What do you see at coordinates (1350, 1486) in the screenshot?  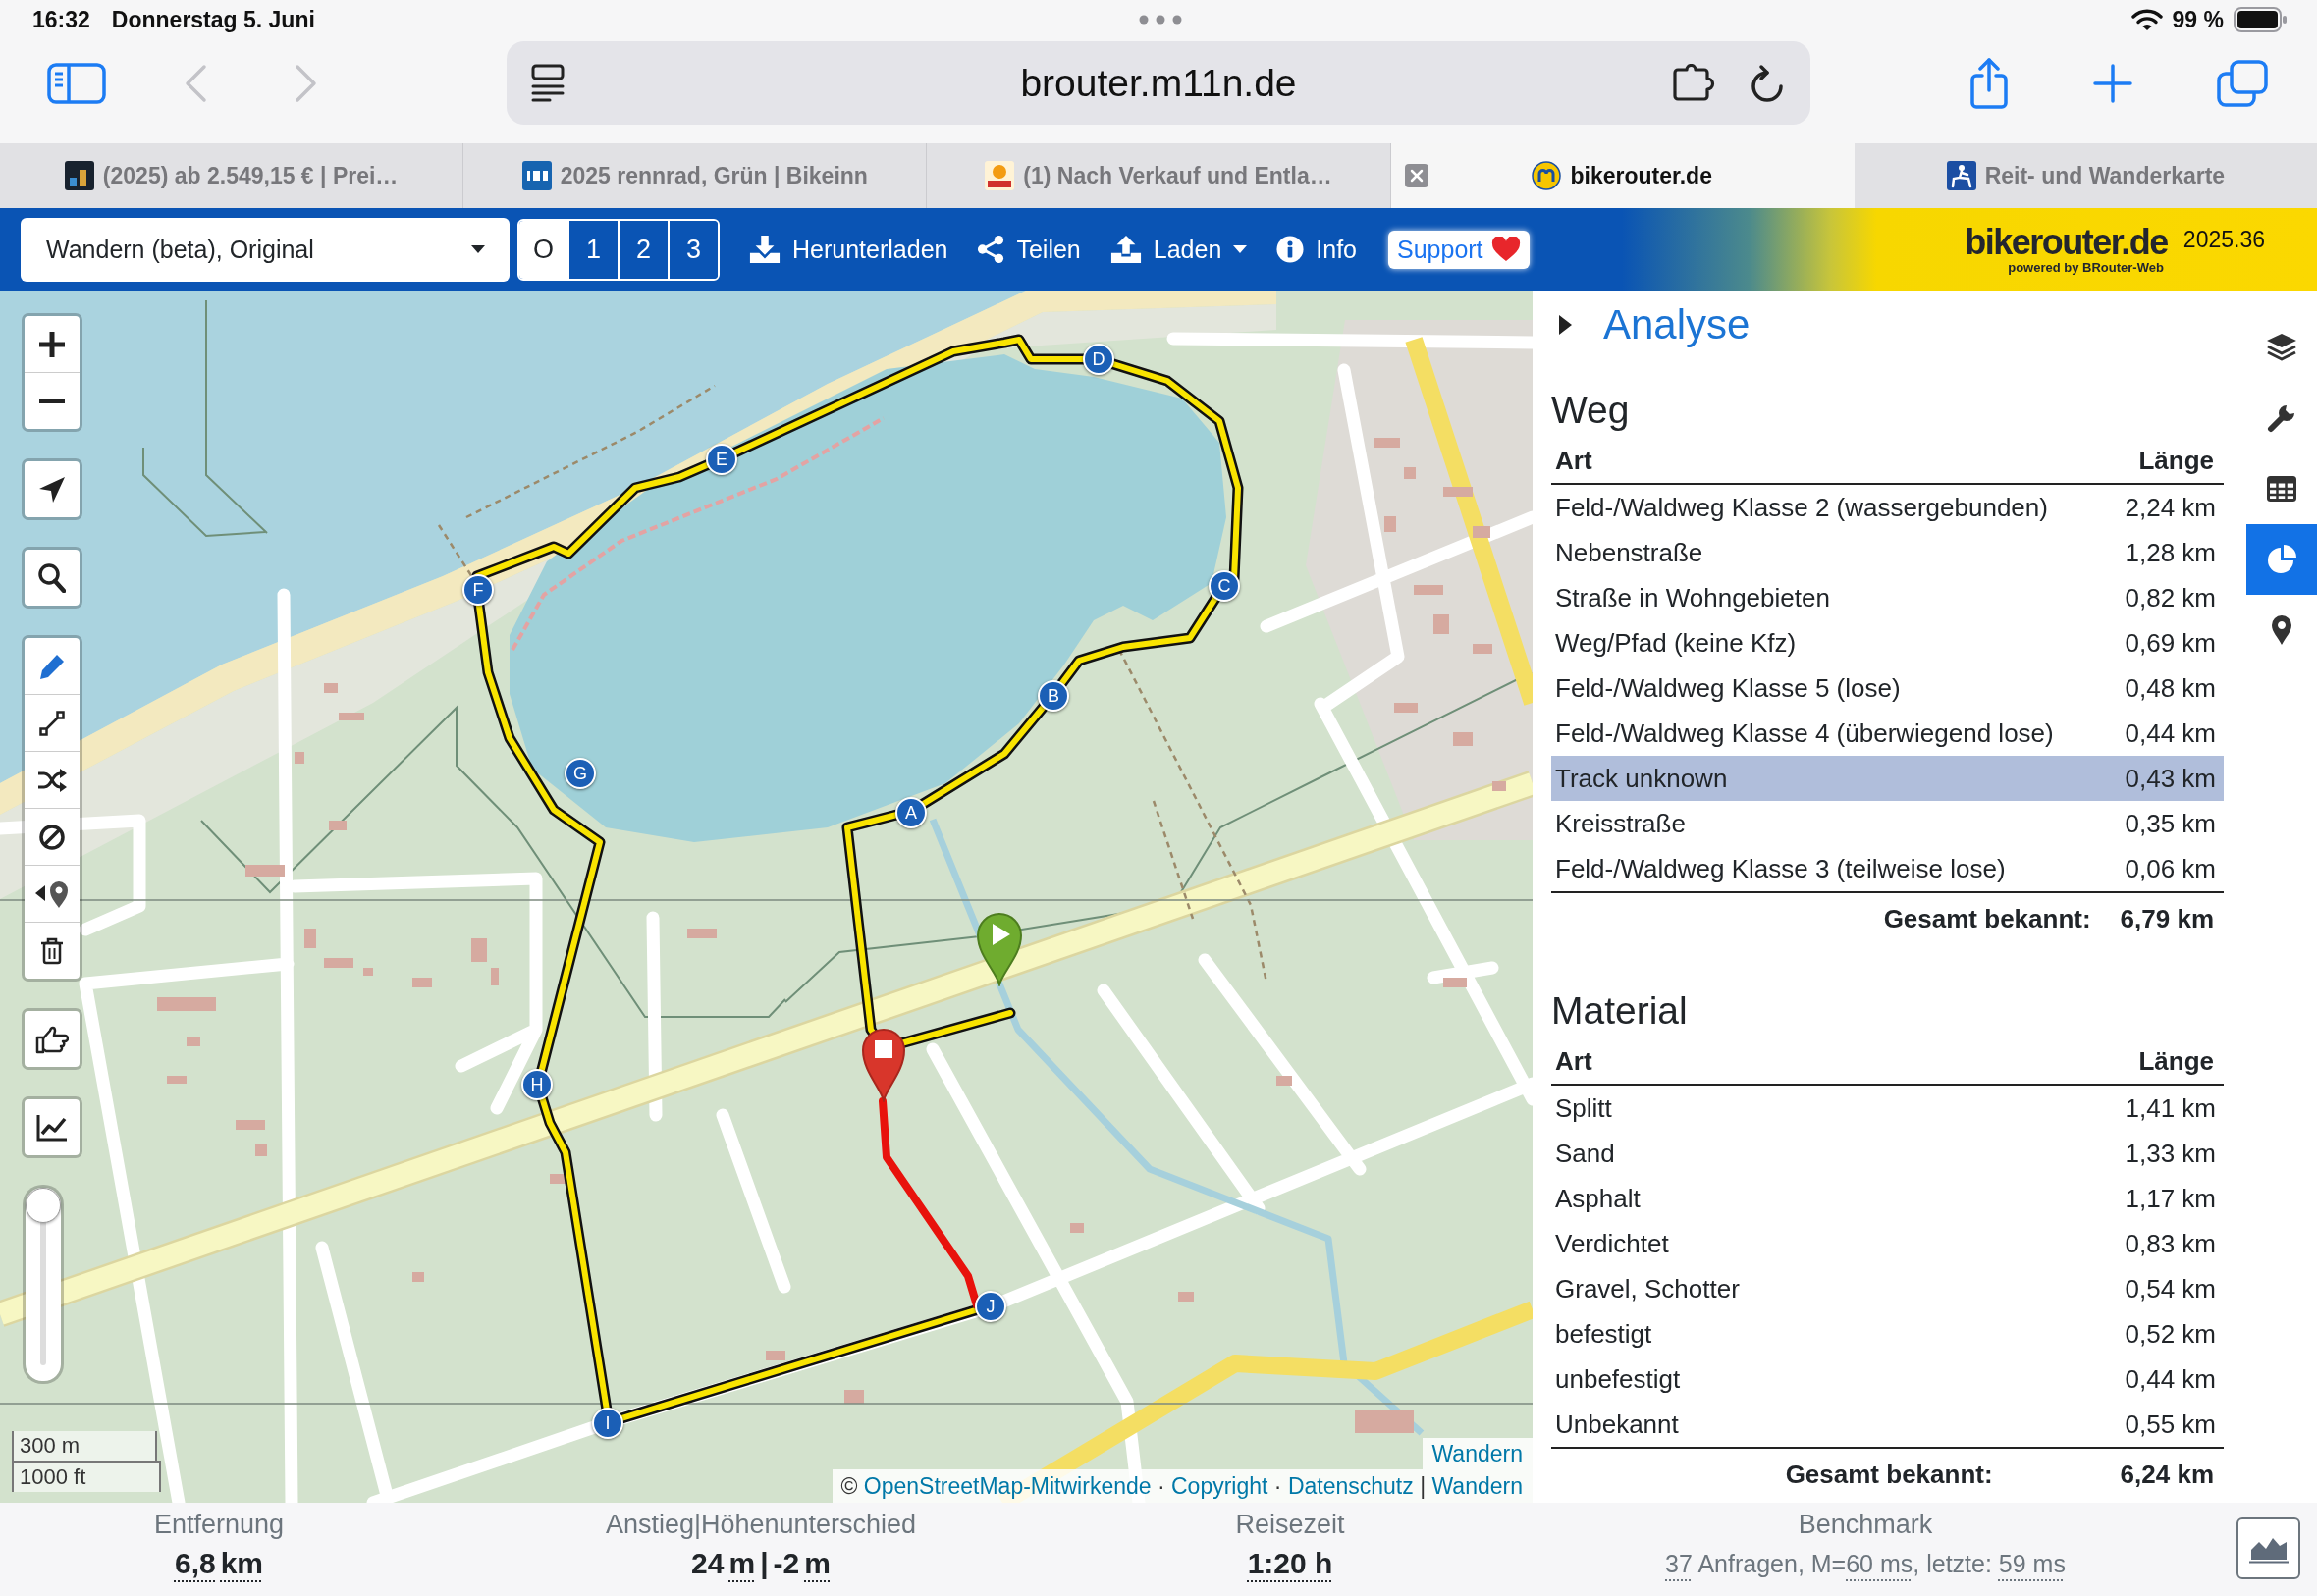 I see `attribution-link: Datenschutz` at bounding box center [1350, 1486].